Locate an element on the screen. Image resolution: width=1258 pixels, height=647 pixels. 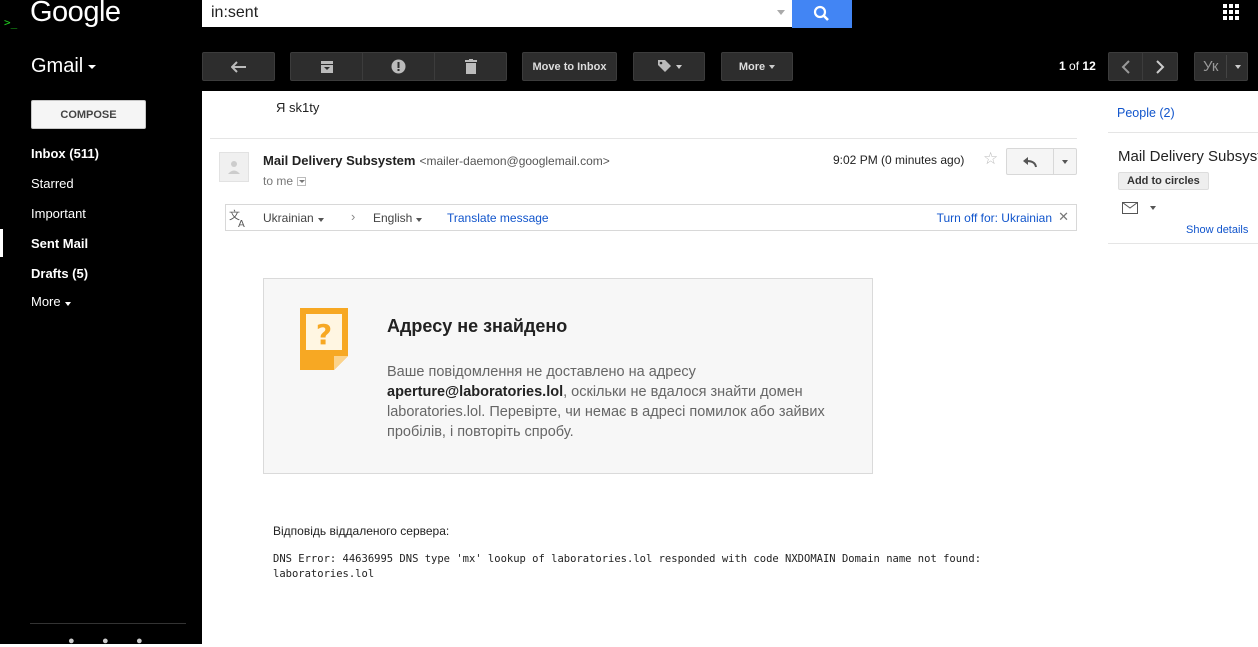
search-input is located at coordinates (486, 13).